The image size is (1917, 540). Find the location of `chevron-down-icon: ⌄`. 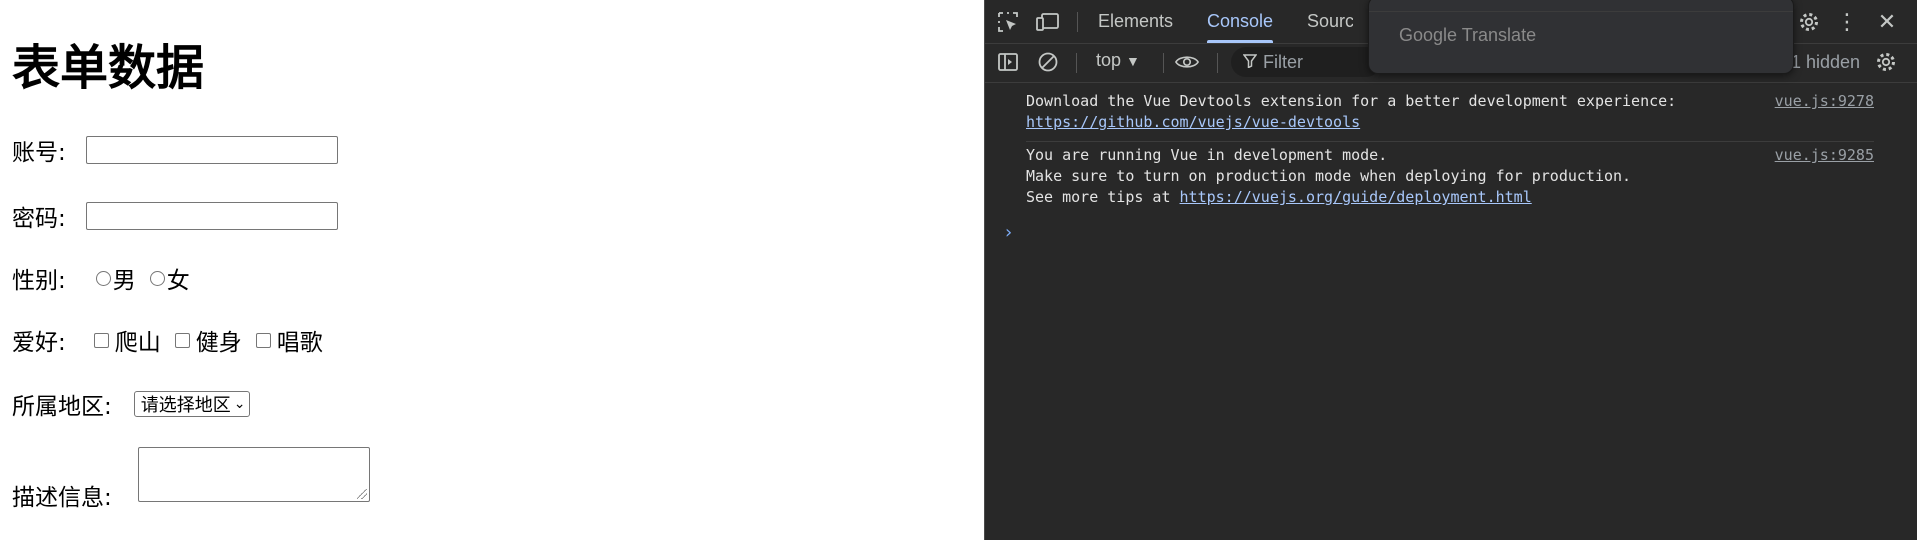

chevron-down-icon: ⌄ is located at coordinates (239, 404).